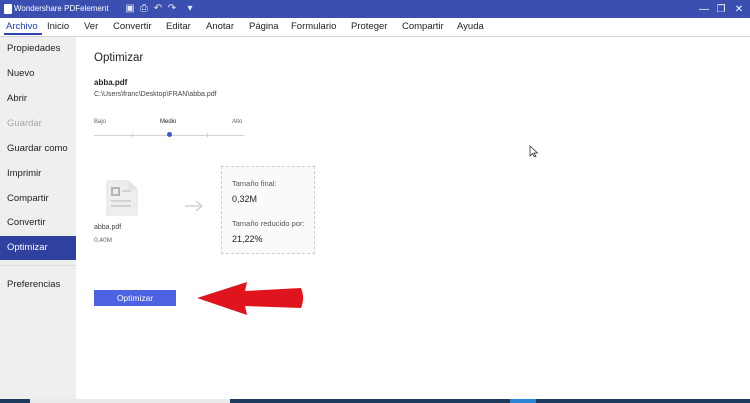  I want to click on page-title: Optimizar, so click(119, 58).